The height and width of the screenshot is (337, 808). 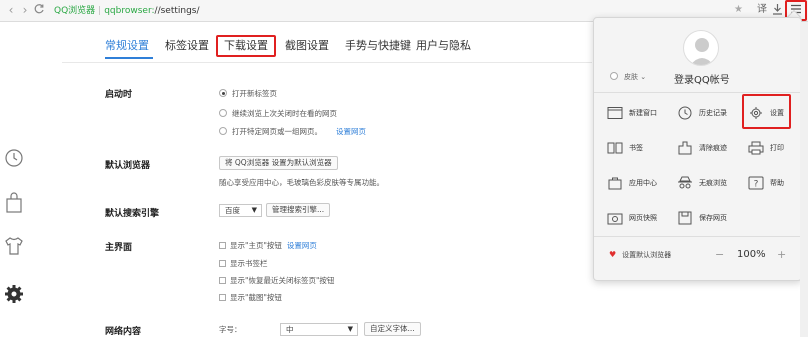 What do you see at coordinates (14, 294) in the screenshot?
I see `gear-icon` at bounding box center [14, 294].